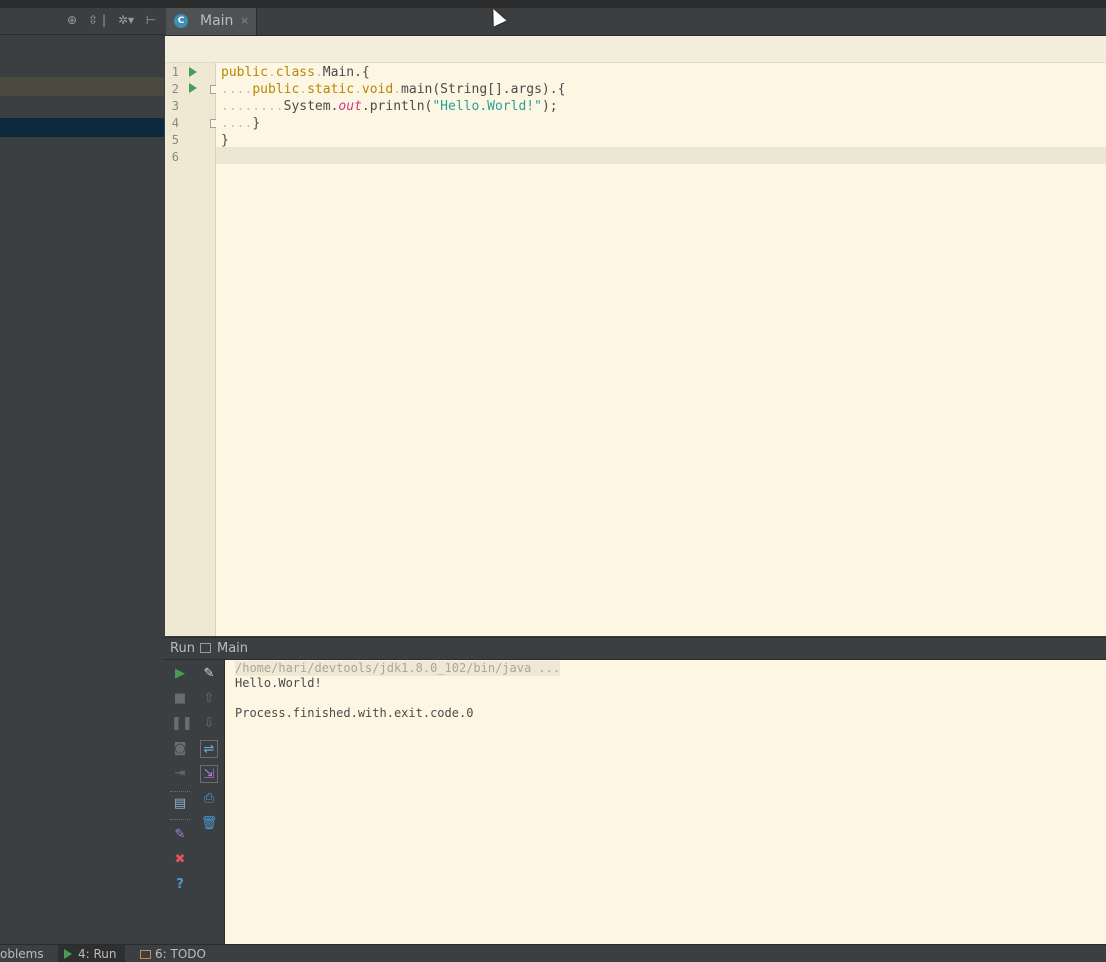 The height and width of the screenshot is (962, 1106). I want to click on target-icon: ⊕, so click(72, 20).